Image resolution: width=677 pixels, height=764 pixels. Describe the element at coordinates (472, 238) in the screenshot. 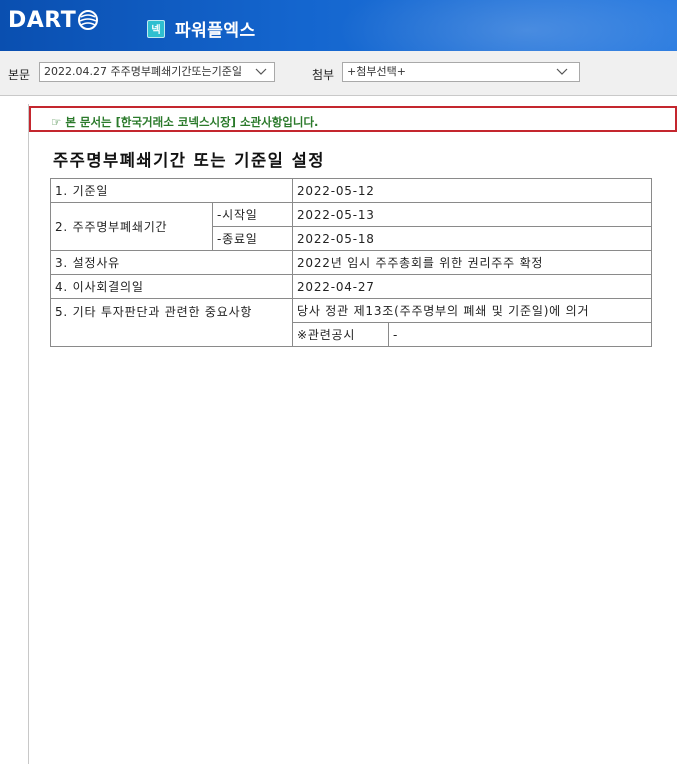

I see `end-date-value: 2022-05-18` at that location.